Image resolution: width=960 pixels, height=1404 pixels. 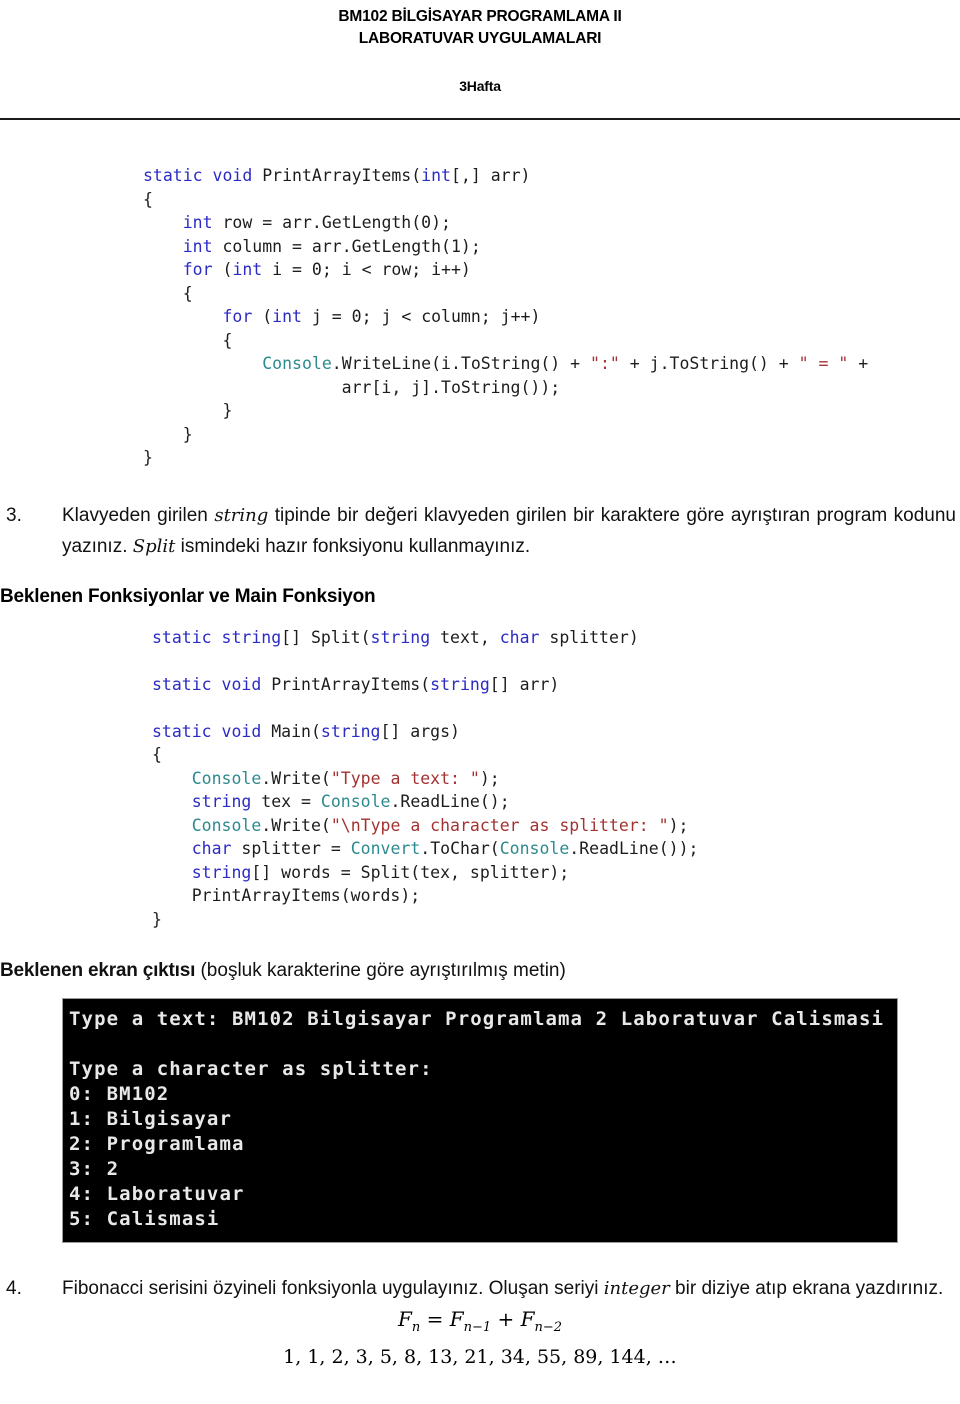 I want to click on code-token: "Type a text: ", so click(x=405, y=778).